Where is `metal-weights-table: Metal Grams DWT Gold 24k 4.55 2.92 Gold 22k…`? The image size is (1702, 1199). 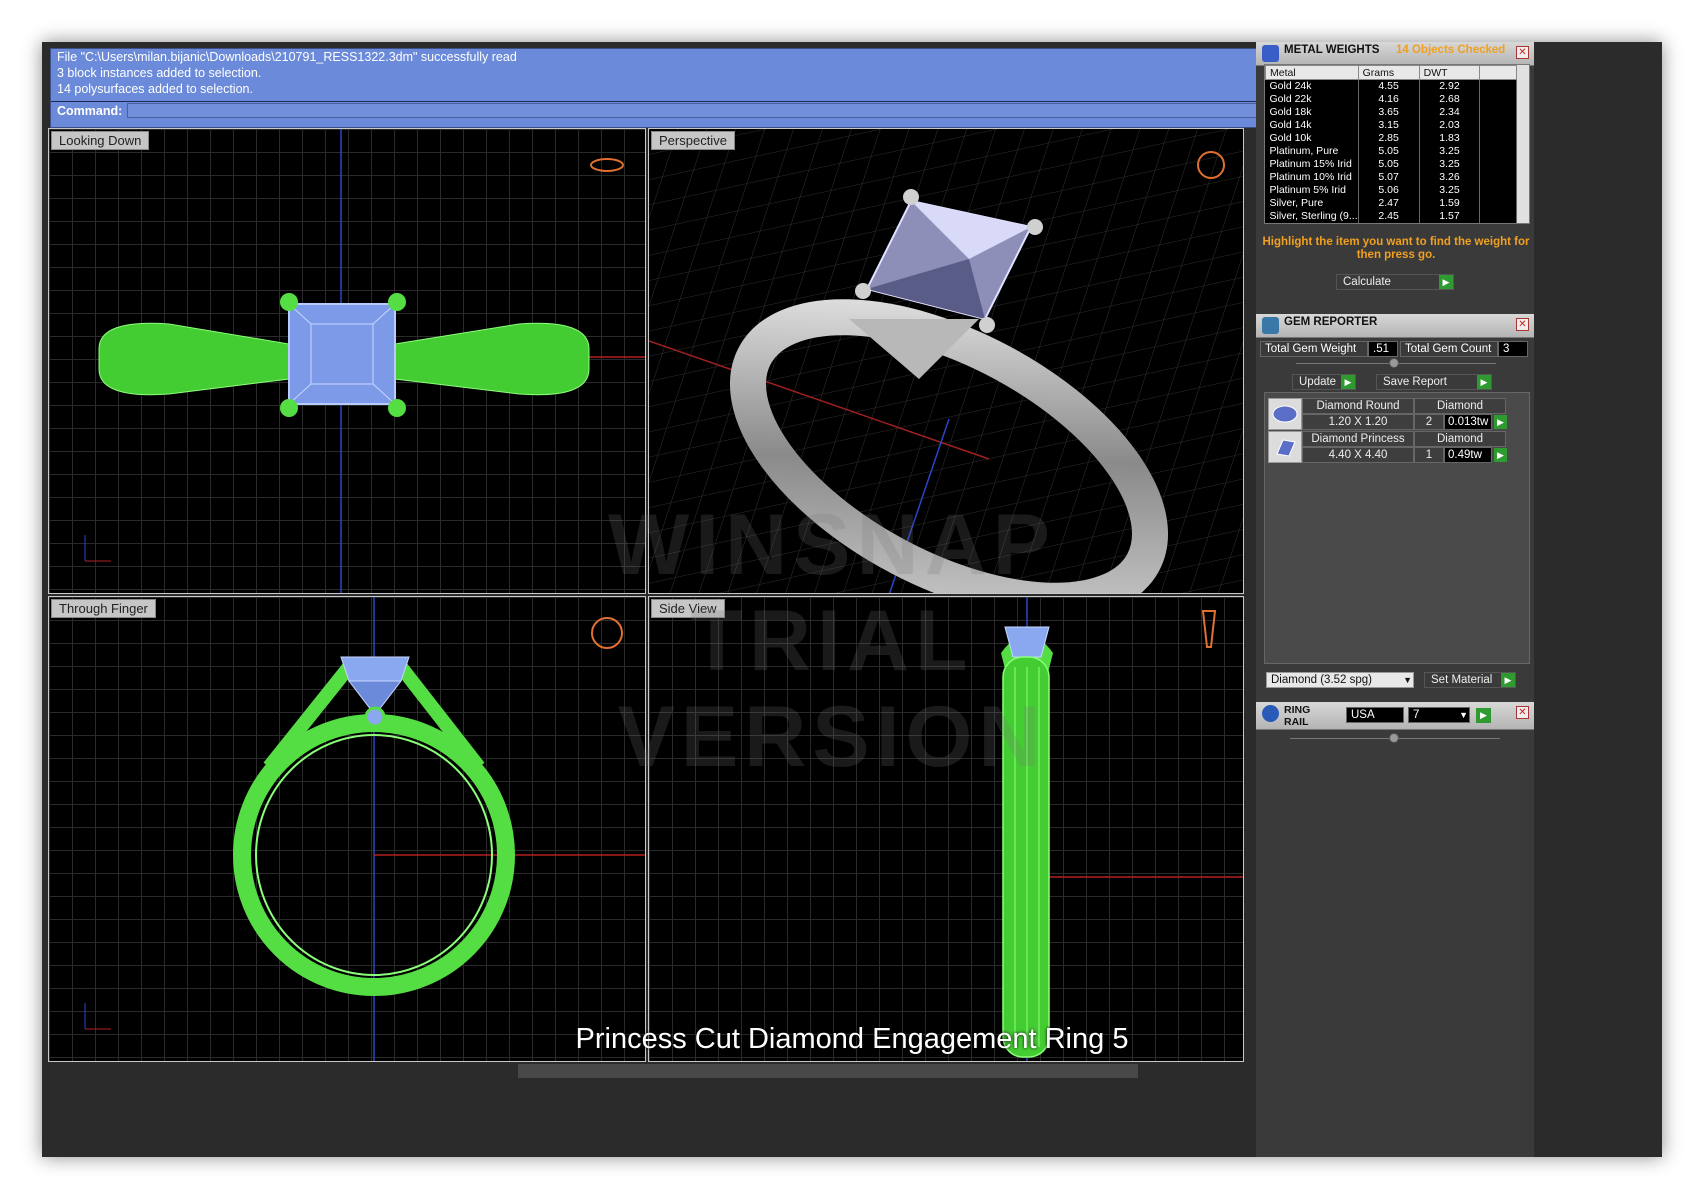 metal-weights-table: Metal Grams DWT Gold 24k 4.55 2.92 Gold 22k… is located at coordinates (1397, 144).